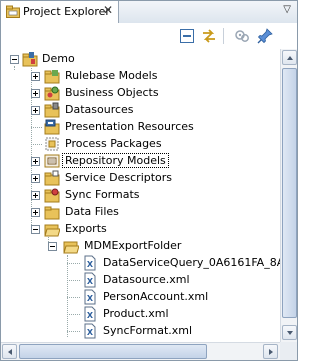 The width and height of the screenshot is (320, 361). I want to click on scroll-left-button, so click(9, 351).